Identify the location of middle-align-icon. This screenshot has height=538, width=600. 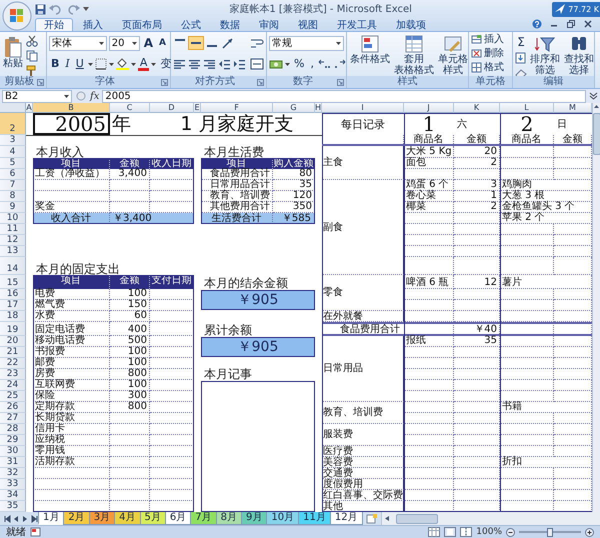
(196, 43).